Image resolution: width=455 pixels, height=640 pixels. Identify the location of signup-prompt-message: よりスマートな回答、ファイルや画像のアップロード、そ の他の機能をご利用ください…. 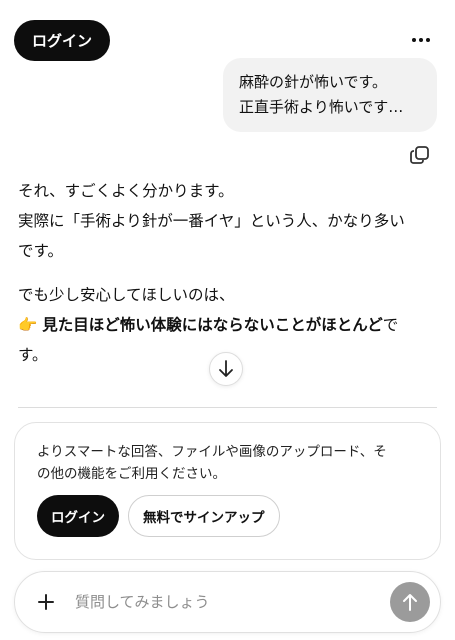
(228, 463).